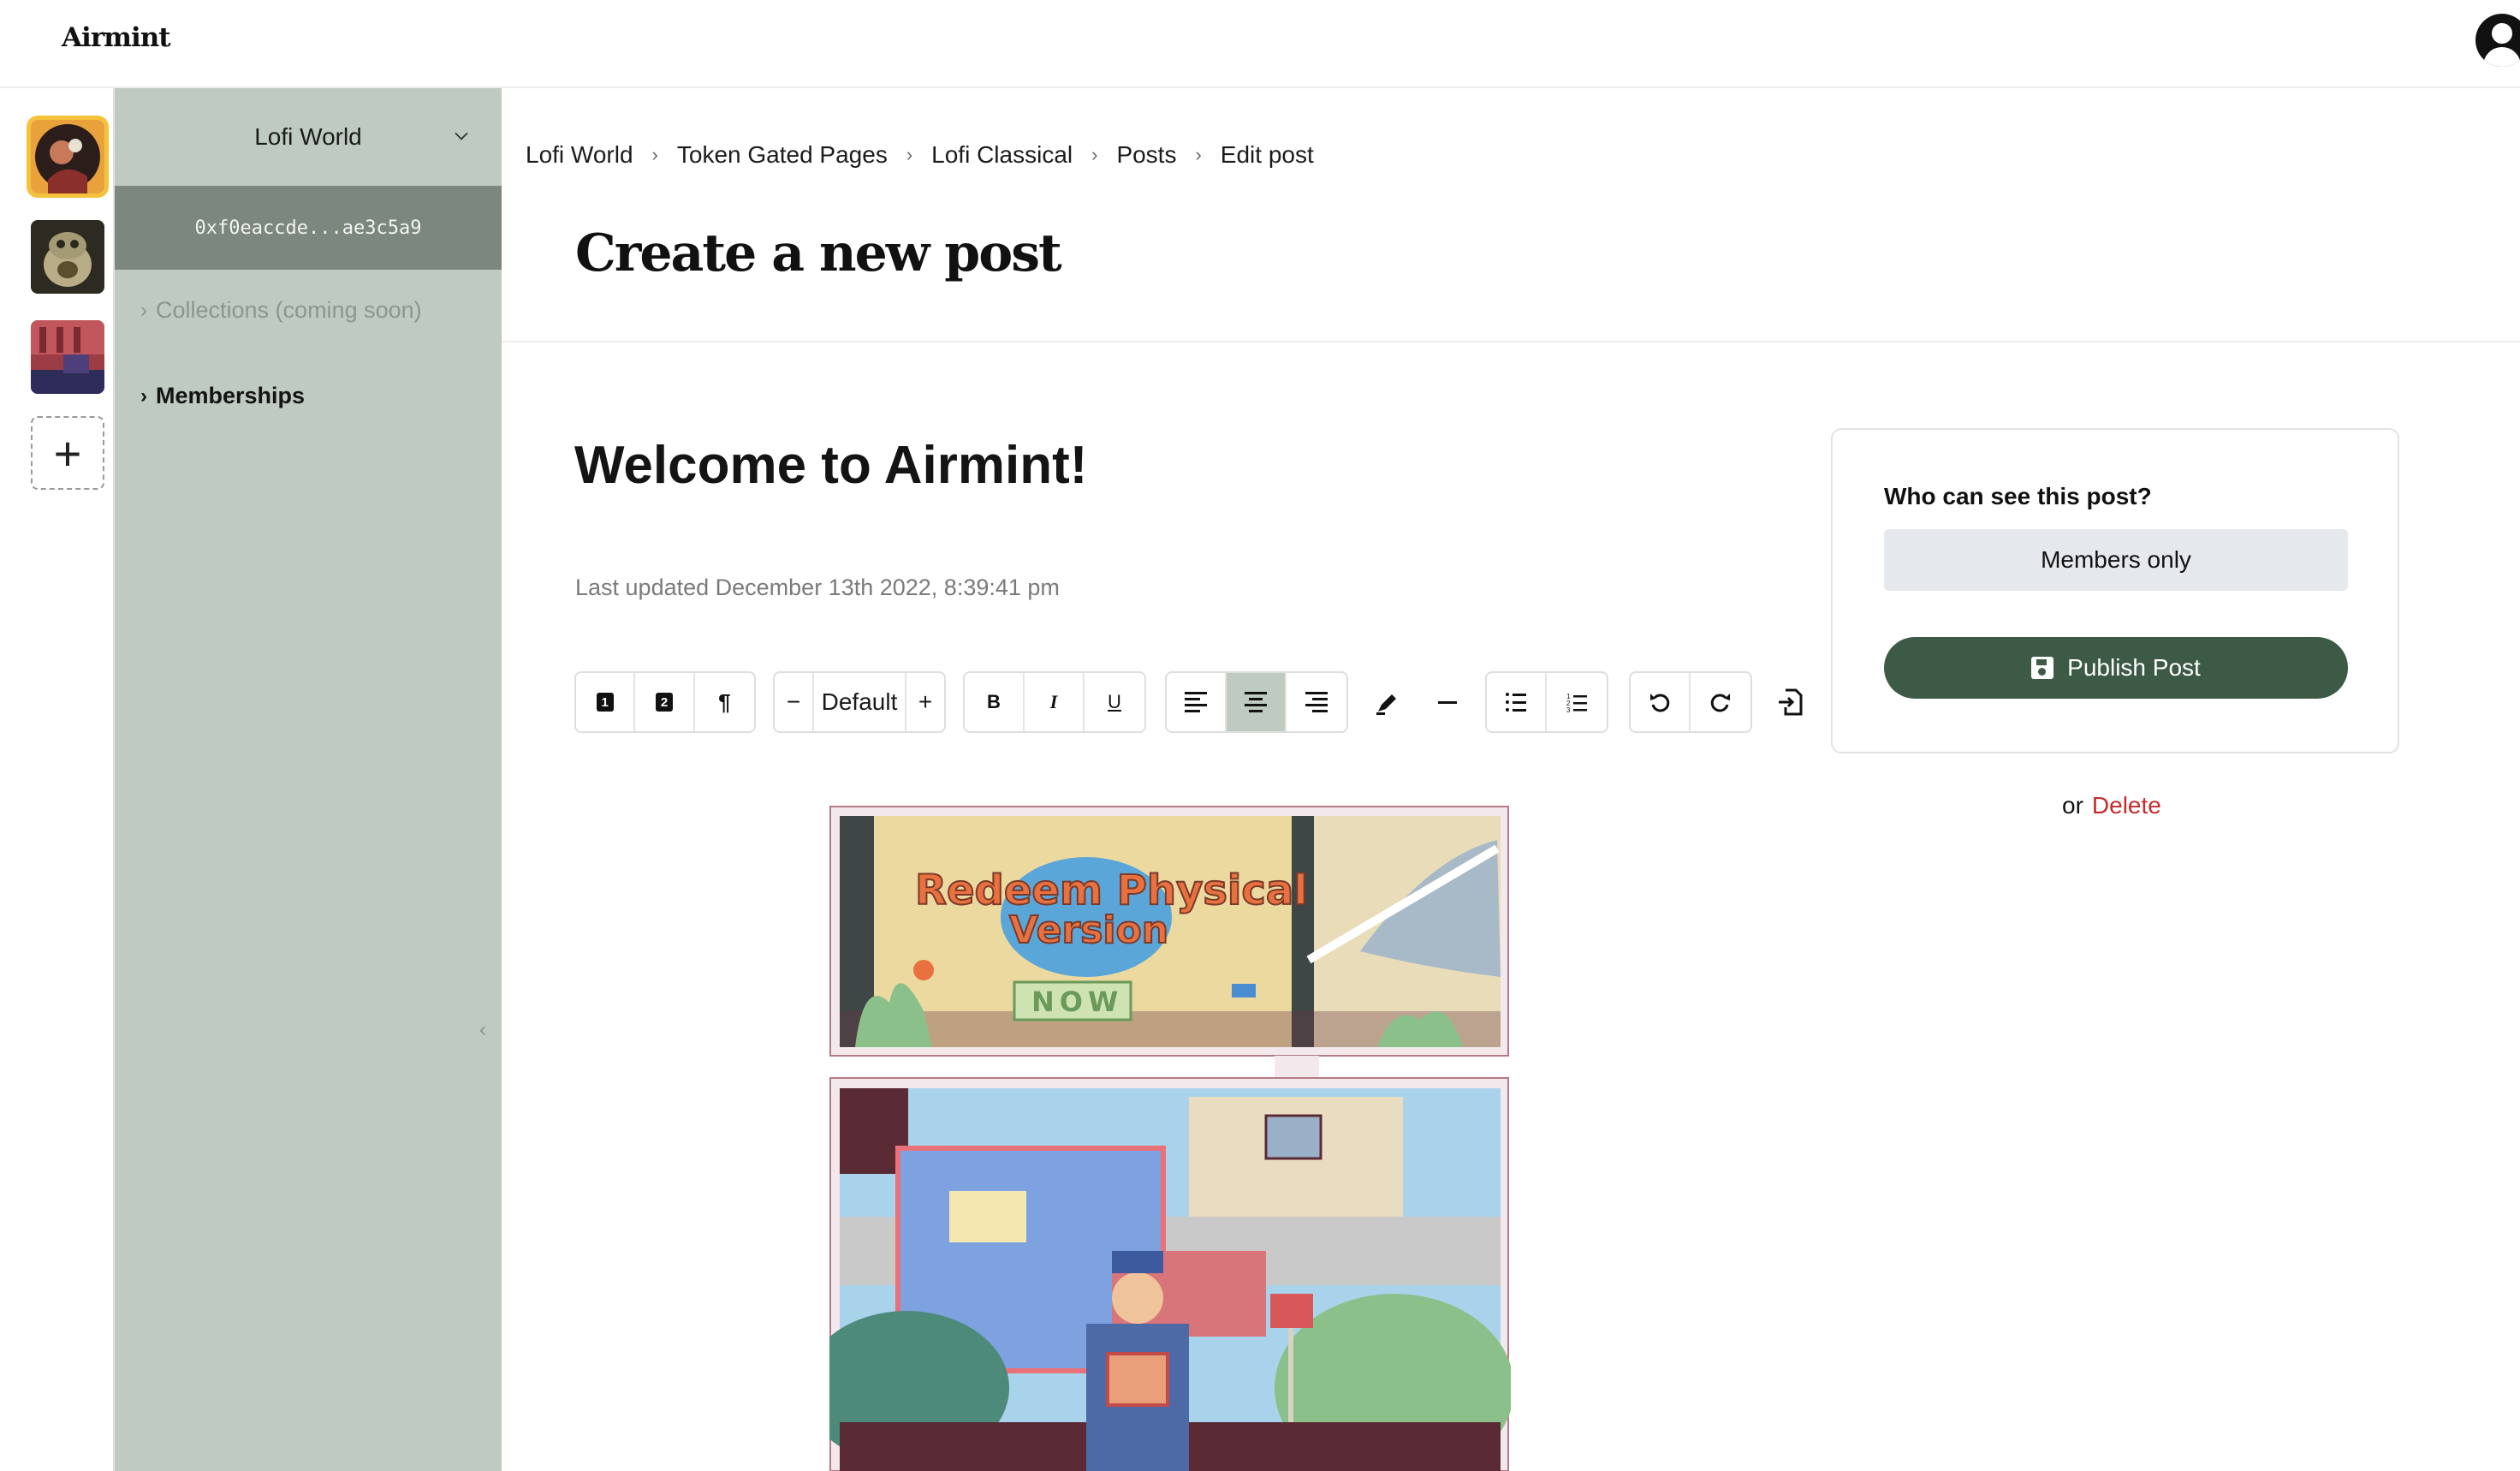 The width and height of the screenshot is (2520, 1471). What do you see at coordinates (818, 253) in the screenshot?
I see `page-title: Create a new post` at bounding box center [818, 253].